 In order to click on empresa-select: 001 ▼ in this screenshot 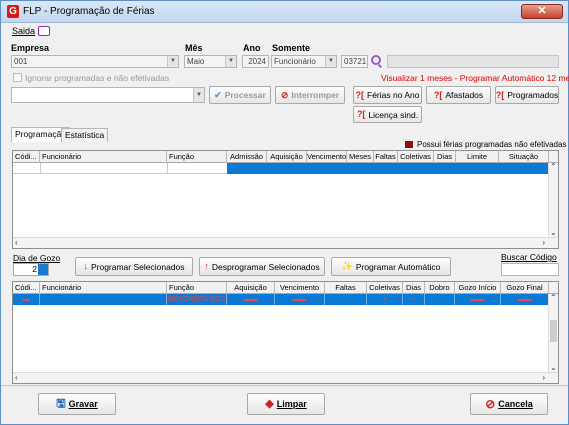, I will do `click(95, 61)`.